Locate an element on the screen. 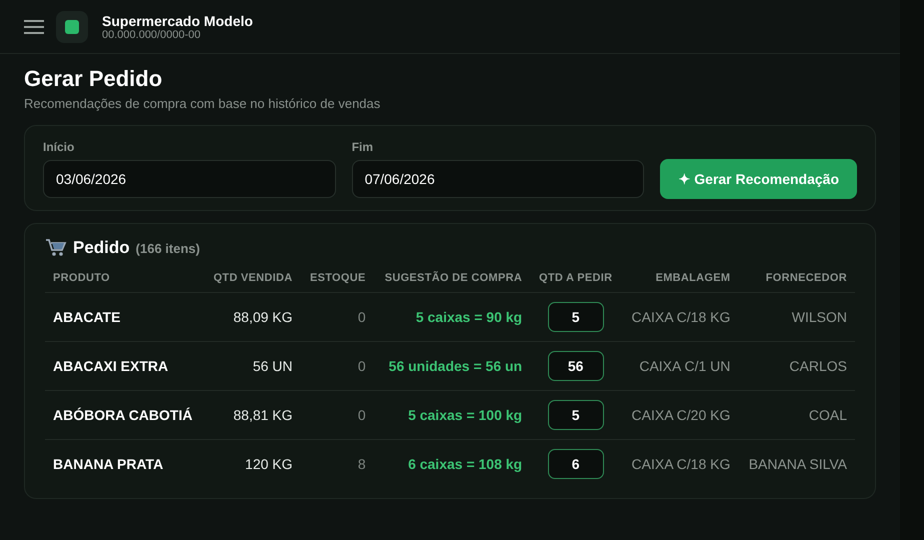 The width and height of the screenshot is (924, 540). menu-icon is located at coordinates (34, 26).